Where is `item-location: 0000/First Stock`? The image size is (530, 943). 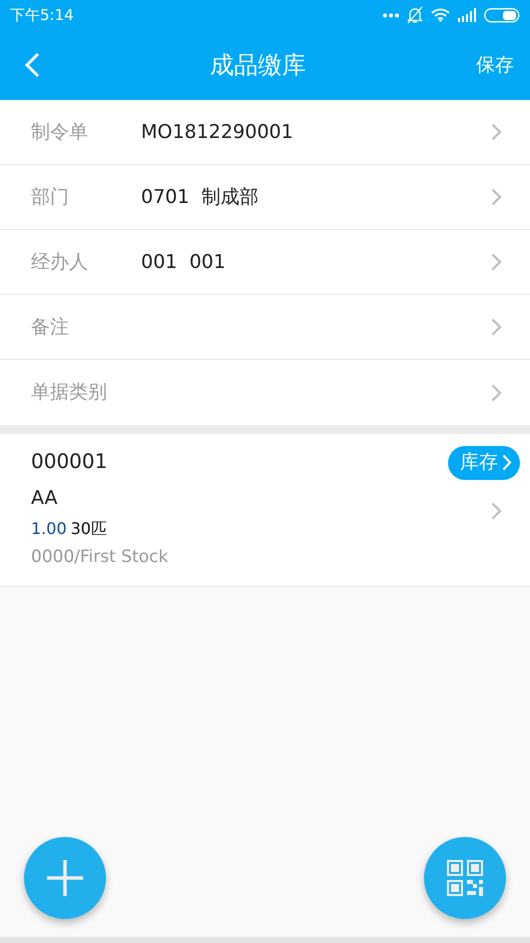 item-location: 0000/First Stock is located at coordinates (100, 557).